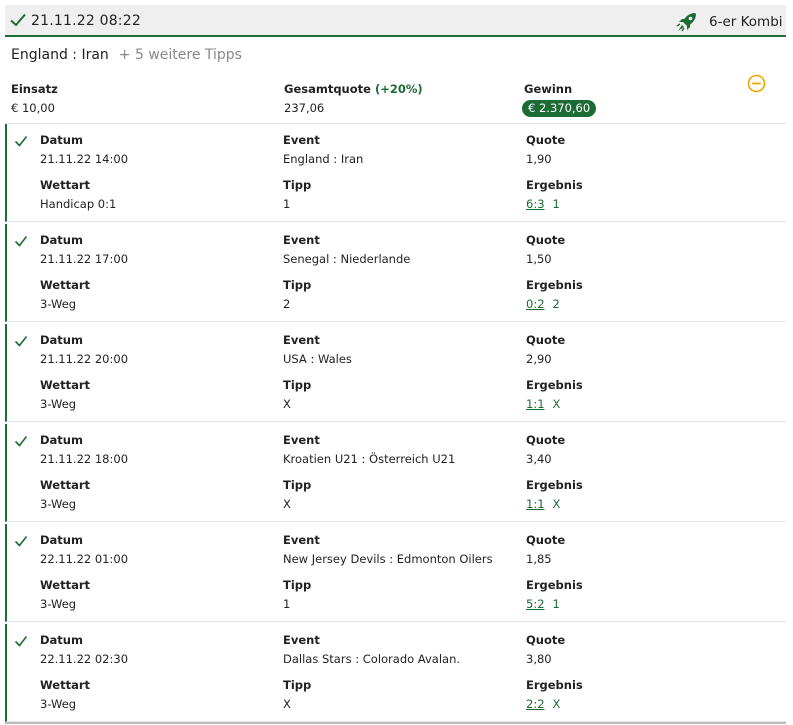 This screenshot has width=793, height=725. What do you see at coordinates (539, 159) in the screenshot?
I see `bet-odds: 1,90` at bounding box center [539, 159].